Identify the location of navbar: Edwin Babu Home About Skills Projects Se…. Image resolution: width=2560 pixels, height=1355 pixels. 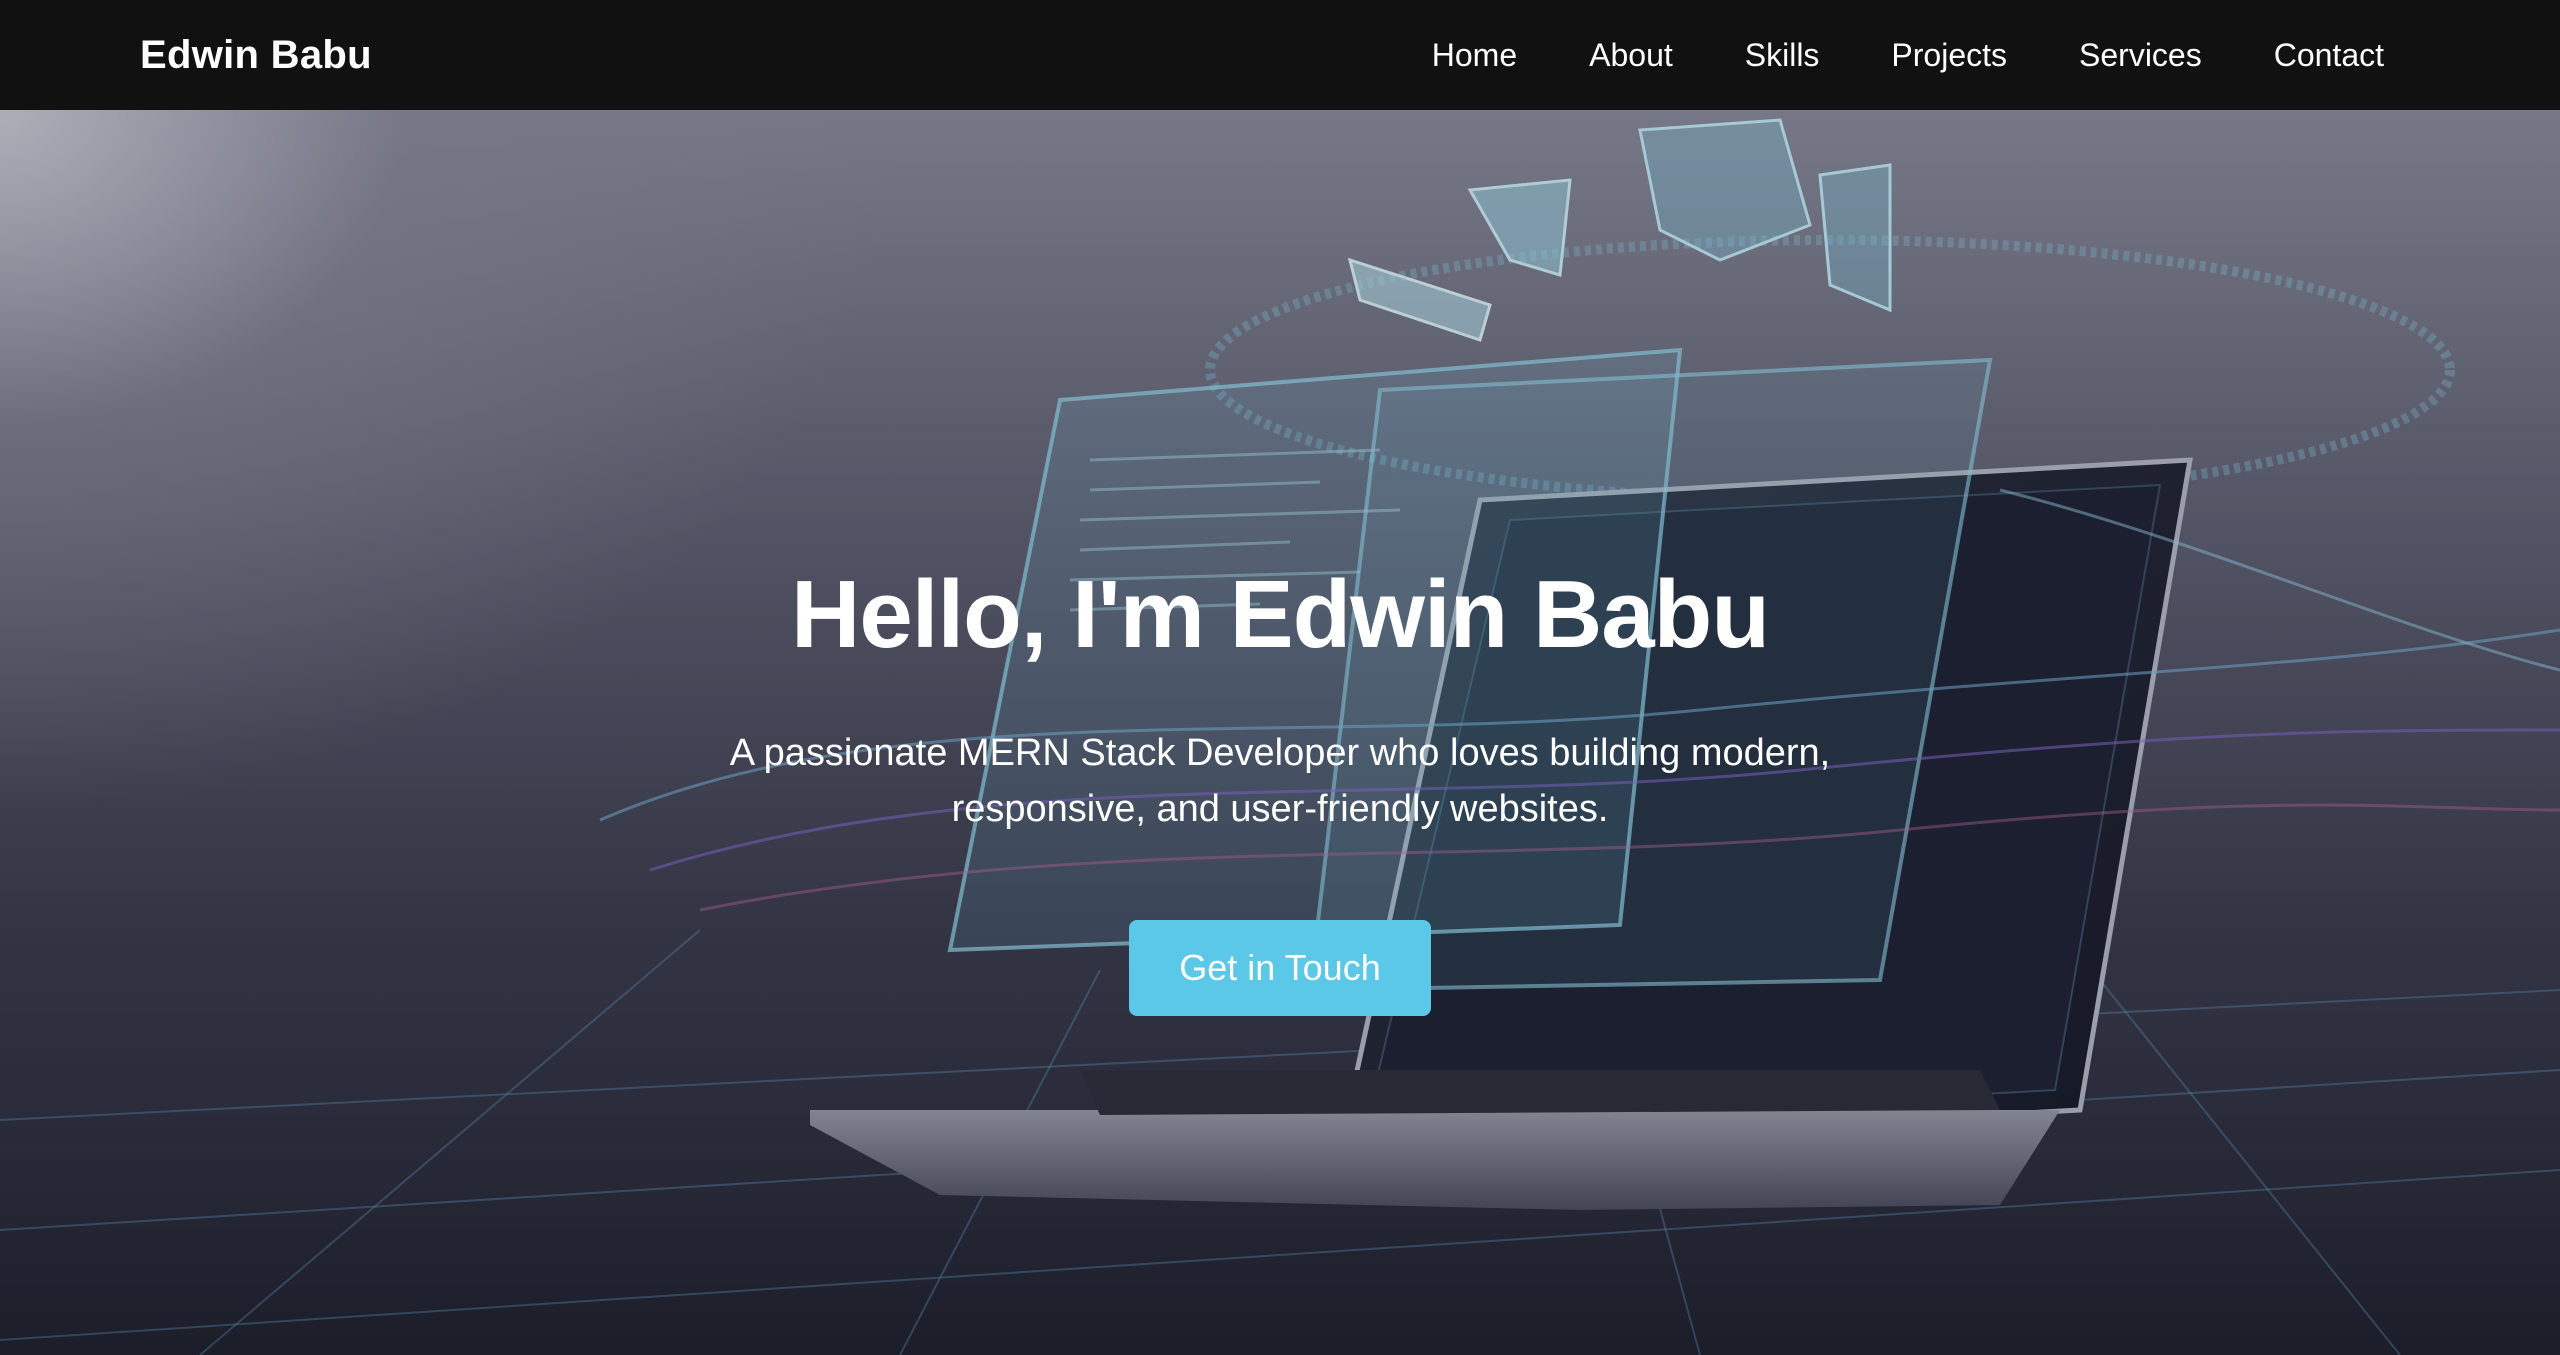
(1280, 55).